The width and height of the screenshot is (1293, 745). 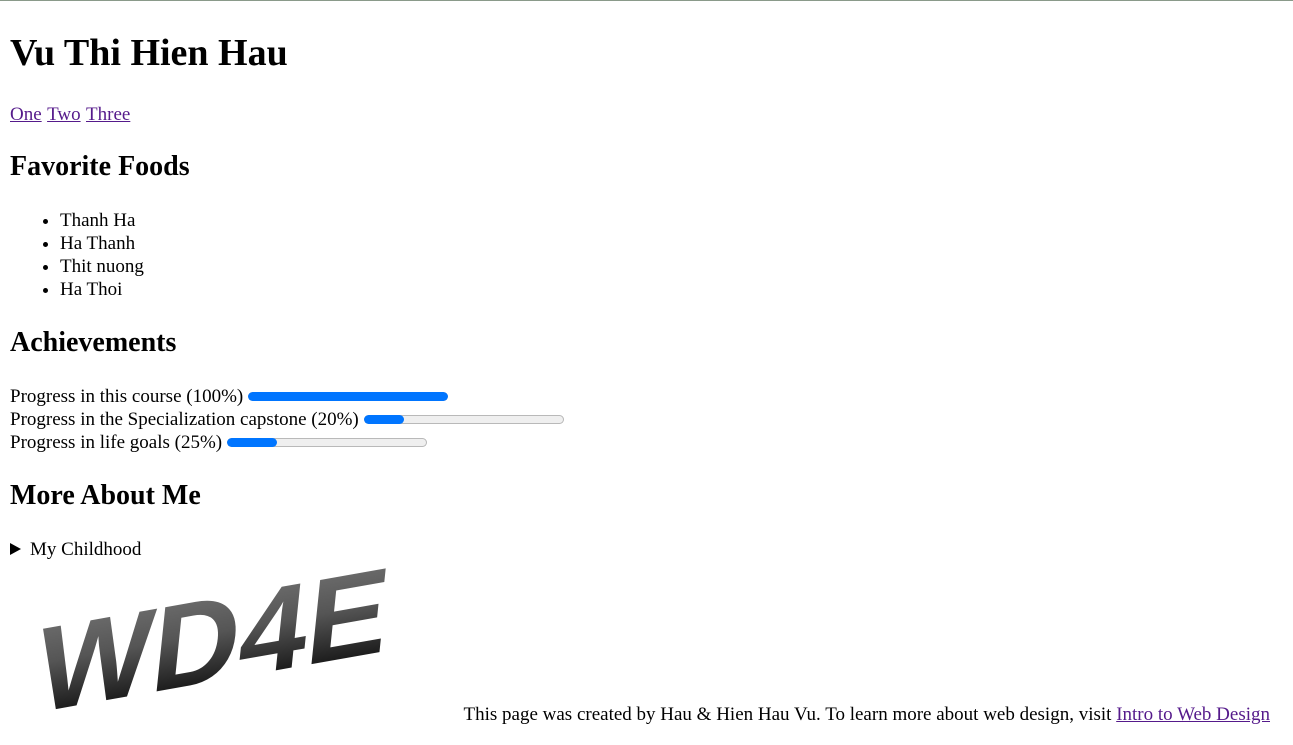 I want to click on progress-label: Progress in life goals (25%), so click(x=116, y=442).